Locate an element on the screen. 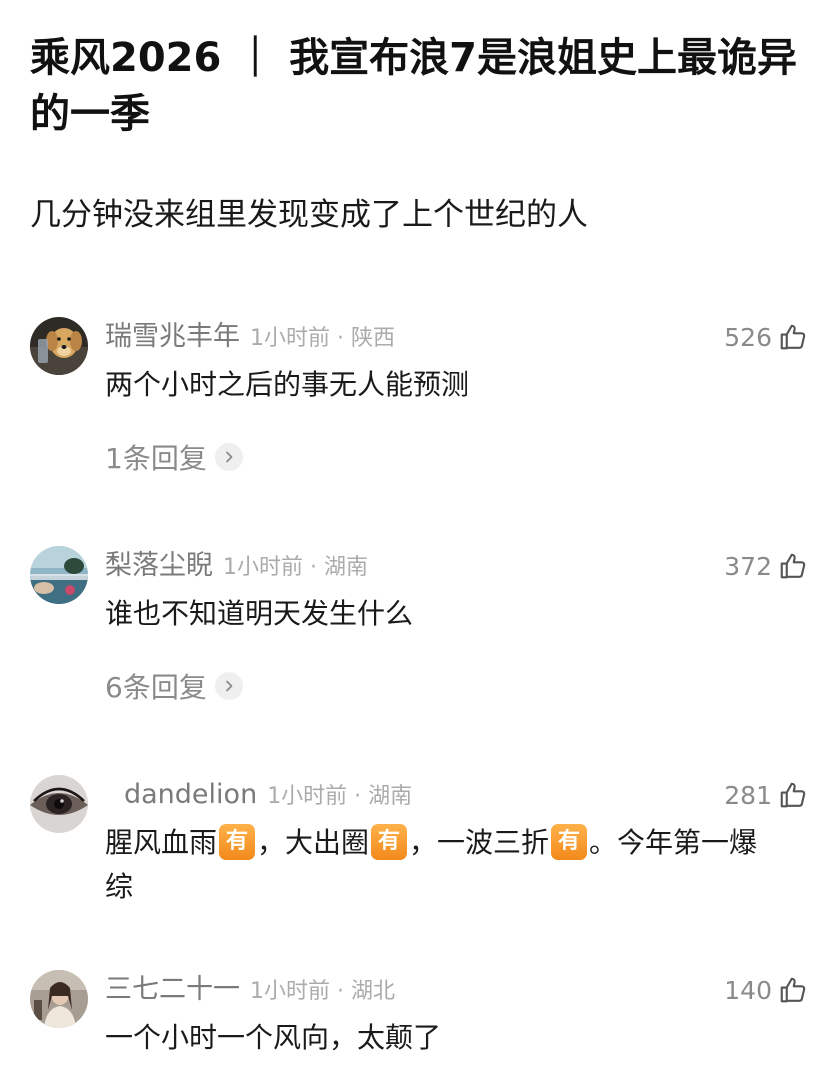  like-button: 526 is located at coordinates (766, 337).